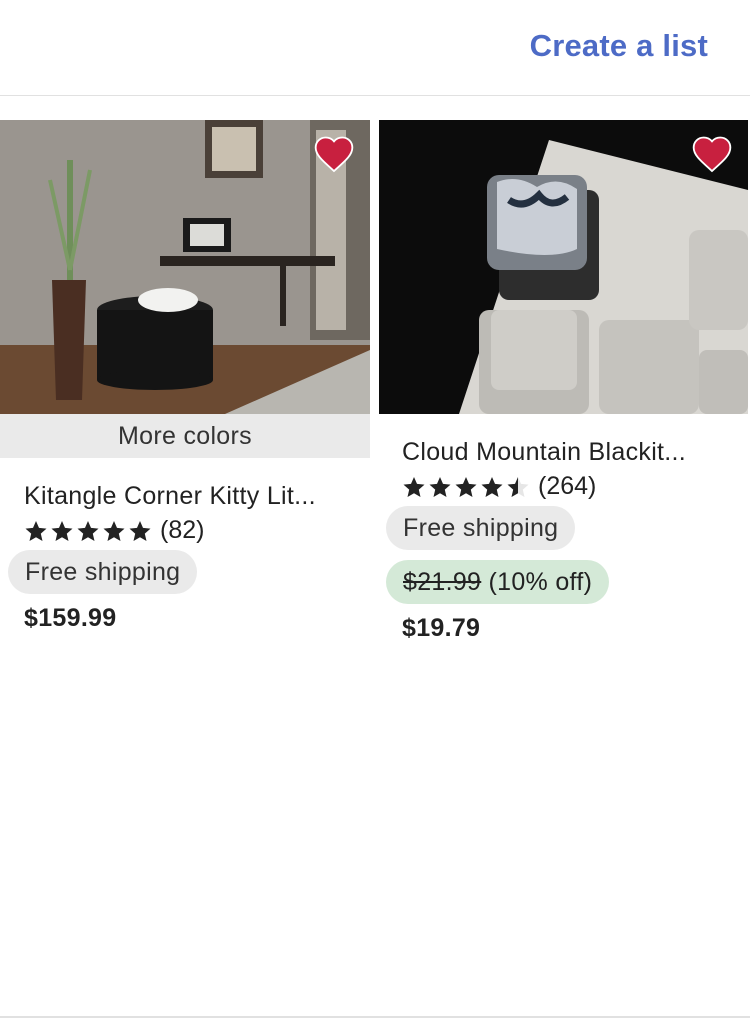  I want to click on review-count: (82), so click(182, 530).